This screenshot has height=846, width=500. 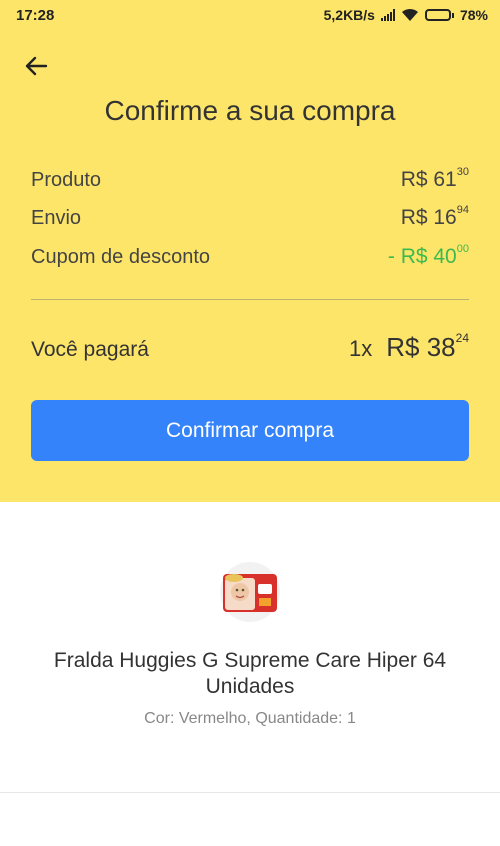 I want to click on diaper-package-image, so click(x=250, y=593).